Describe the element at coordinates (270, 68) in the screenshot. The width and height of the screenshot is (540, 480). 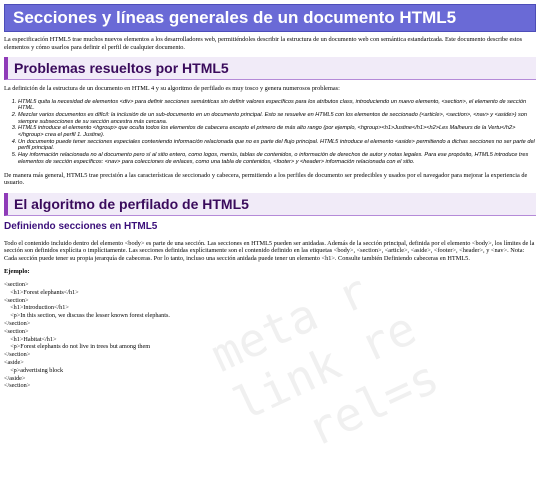
I see `problems-heading: Problemas resueltos por HTML5` at that location.